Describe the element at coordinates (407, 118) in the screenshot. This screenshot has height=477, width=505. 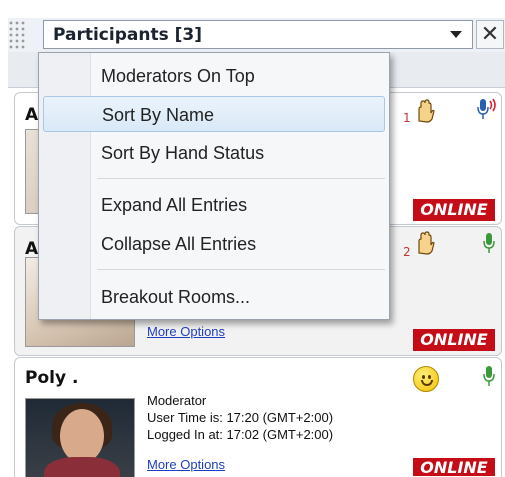
I see `hand-queue-number: 1` at that location.